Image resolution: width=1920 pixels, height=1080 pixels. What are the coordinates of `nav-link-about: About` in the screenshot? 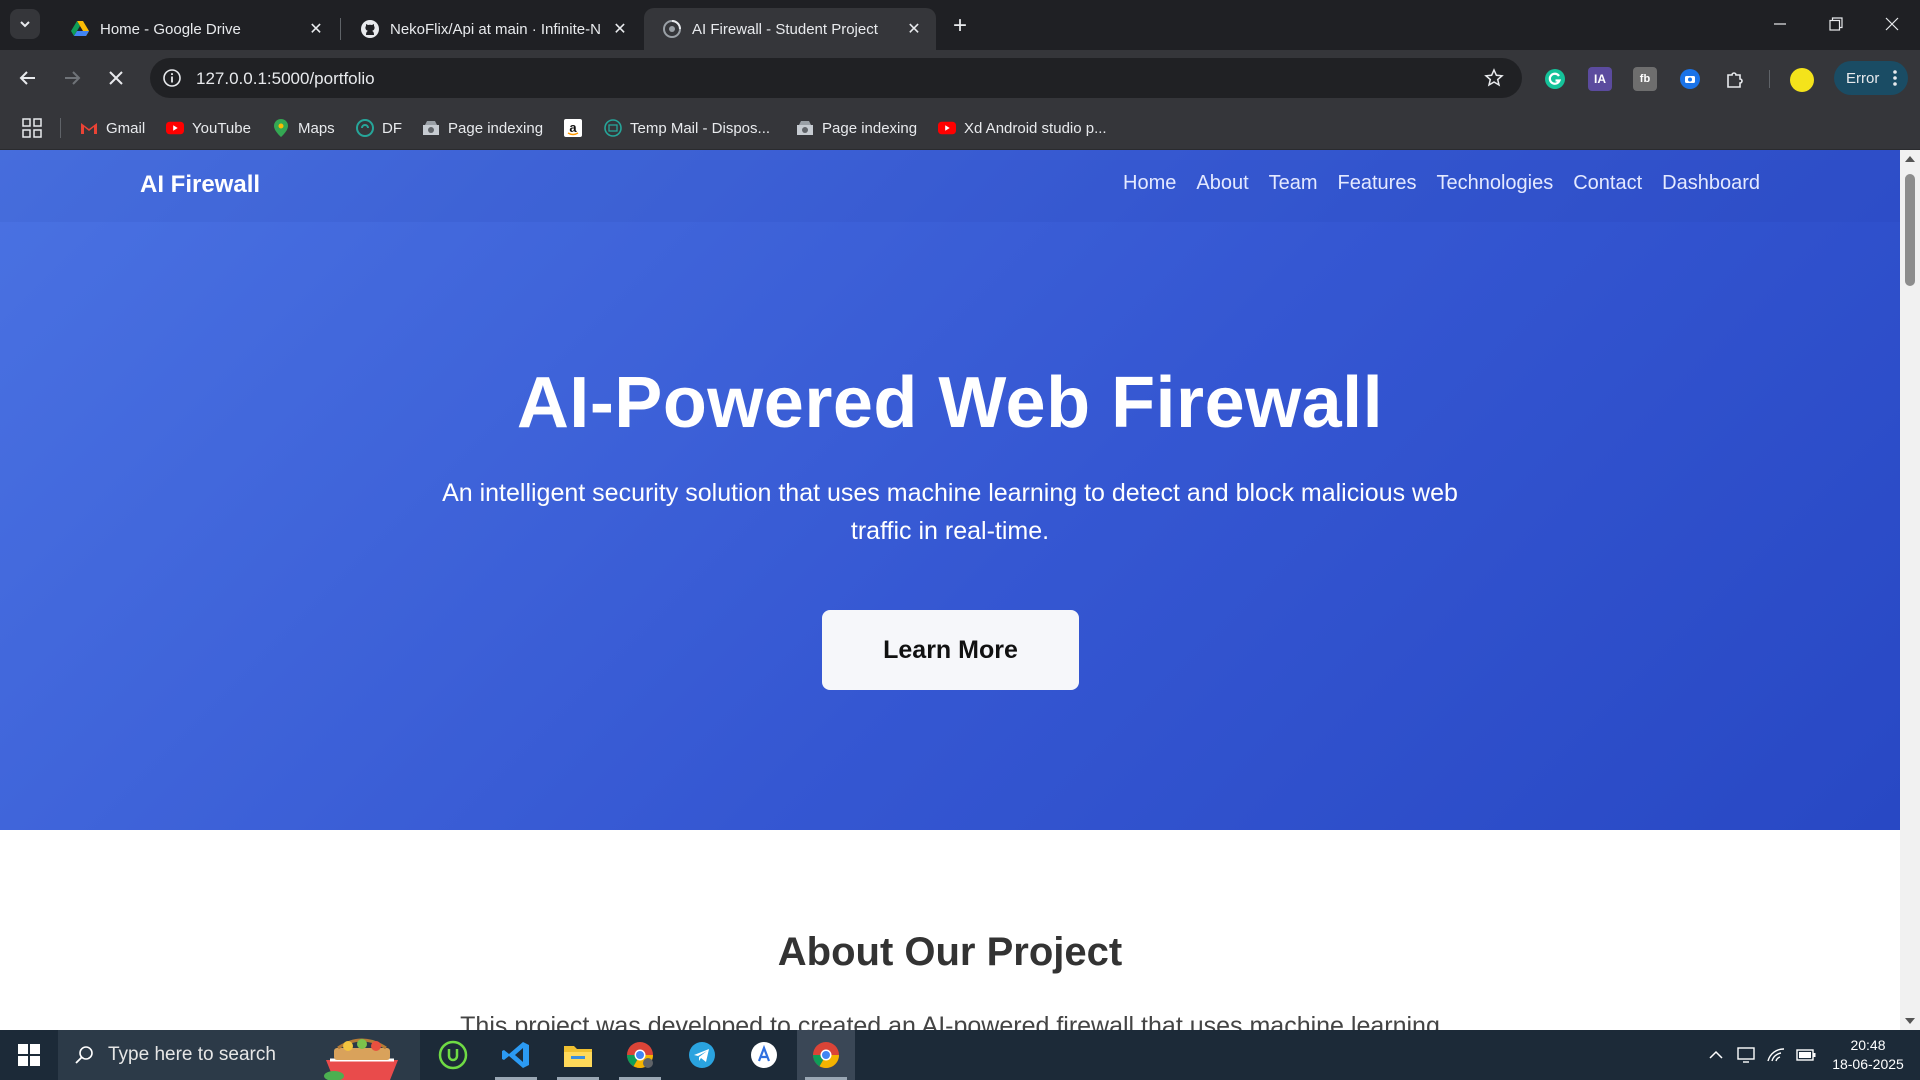 It's located at (1222, 183).